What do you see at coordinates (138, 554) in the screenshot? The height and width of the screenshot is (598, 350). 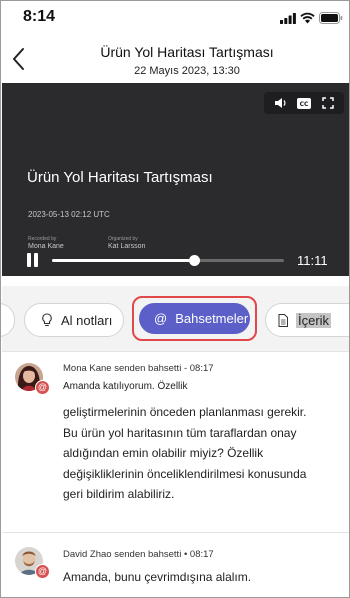 I see `mention-header: David Zhao senden bahsetti • 08:17` at bounding box center [138, 554].